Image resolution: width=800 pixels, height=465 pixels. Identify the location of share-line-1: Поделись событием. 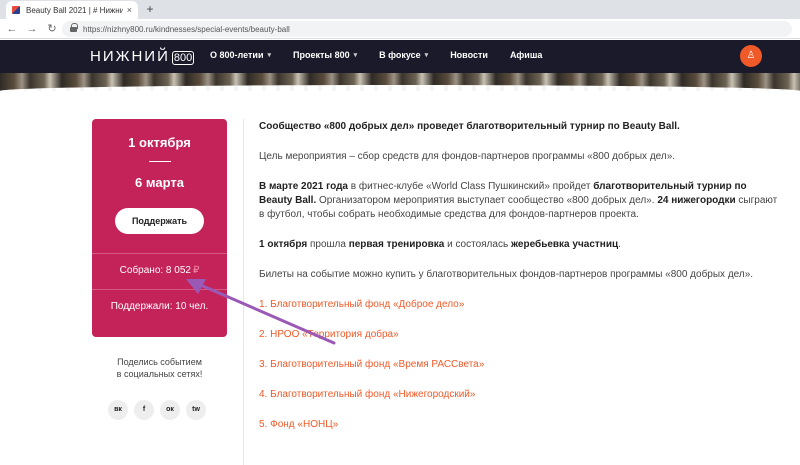
(159, 362).